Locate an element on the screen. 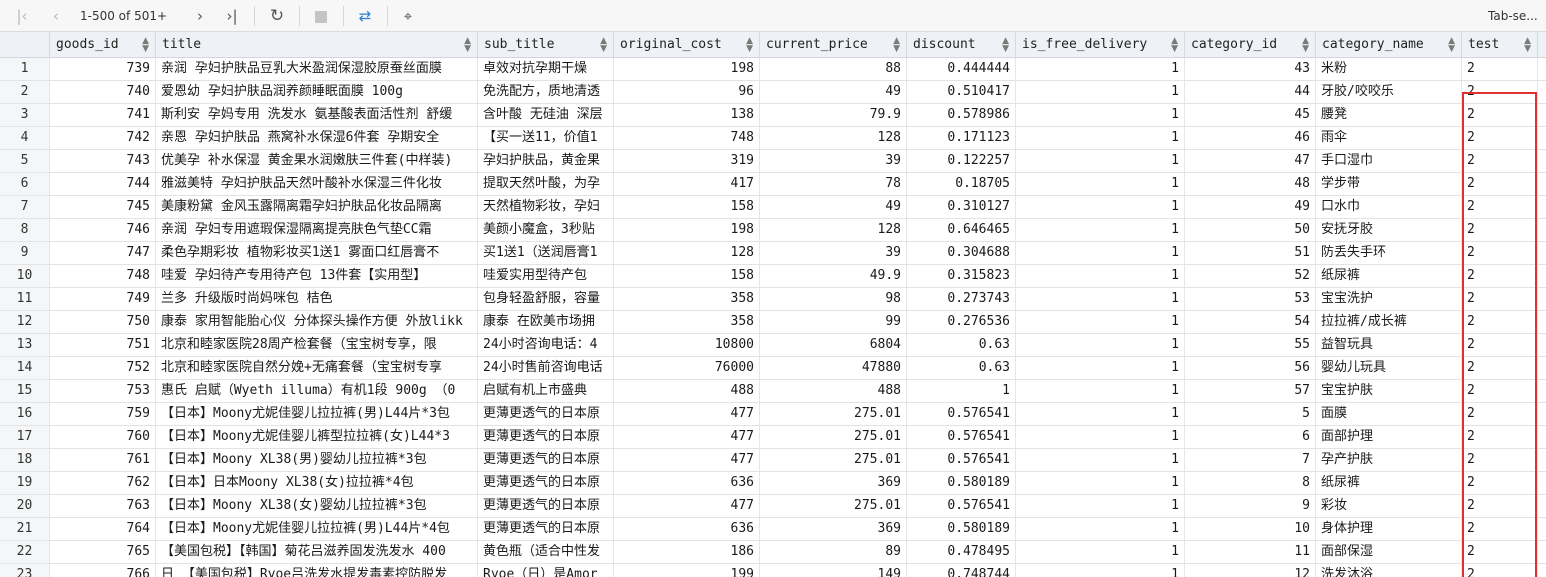 This screenshot has height=577, width=1546. cell-sub_title: 含叶酸 无硅油 深层 is located at coordinates (546, 115).